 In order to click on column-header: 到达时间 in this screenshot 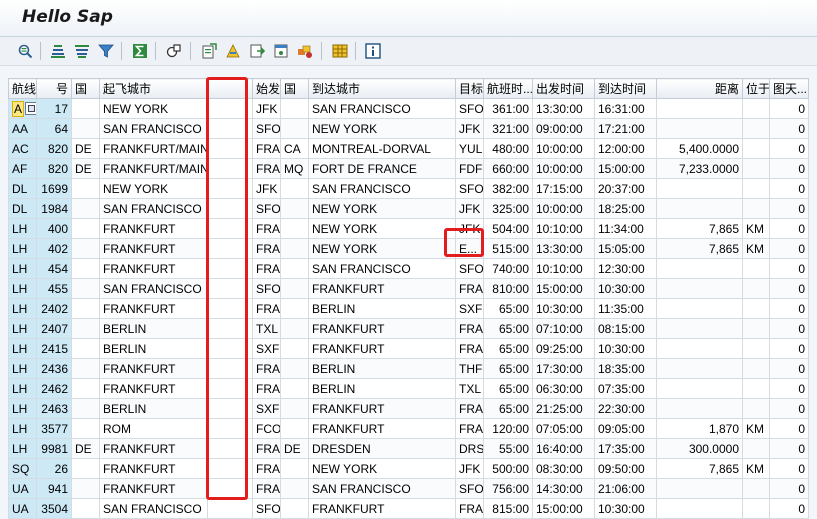, I will do `click(625, 88)`.